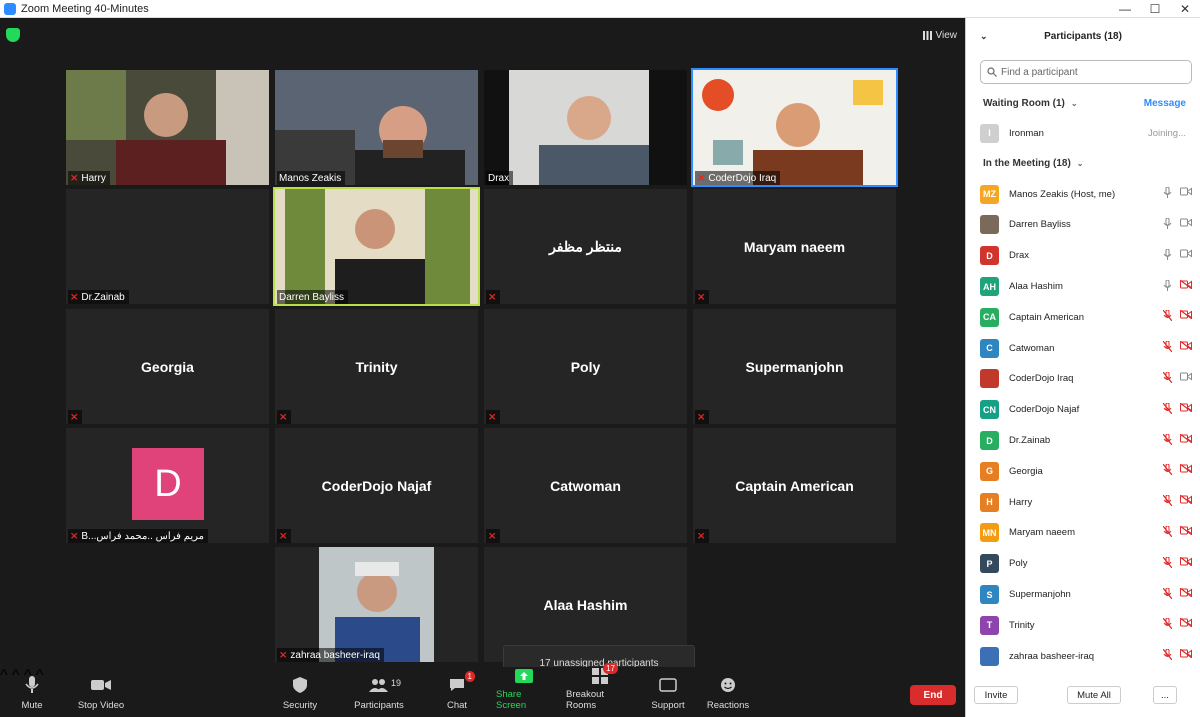 The width and height of the screenshot is (1200, 717). I want to click on participant-row: H Harry, so click(1083, 502).